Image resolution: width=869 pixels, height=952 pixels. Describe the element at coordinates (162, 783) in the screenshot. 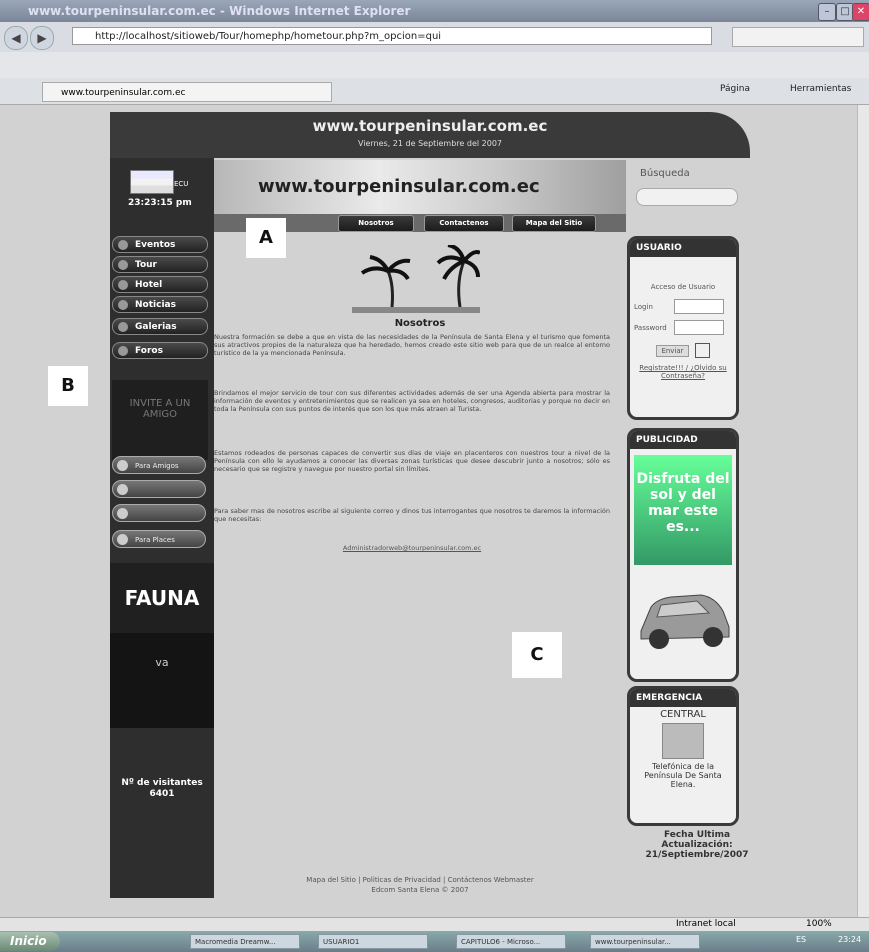

I see `visitors-label: Nº de visitantes` at that location.